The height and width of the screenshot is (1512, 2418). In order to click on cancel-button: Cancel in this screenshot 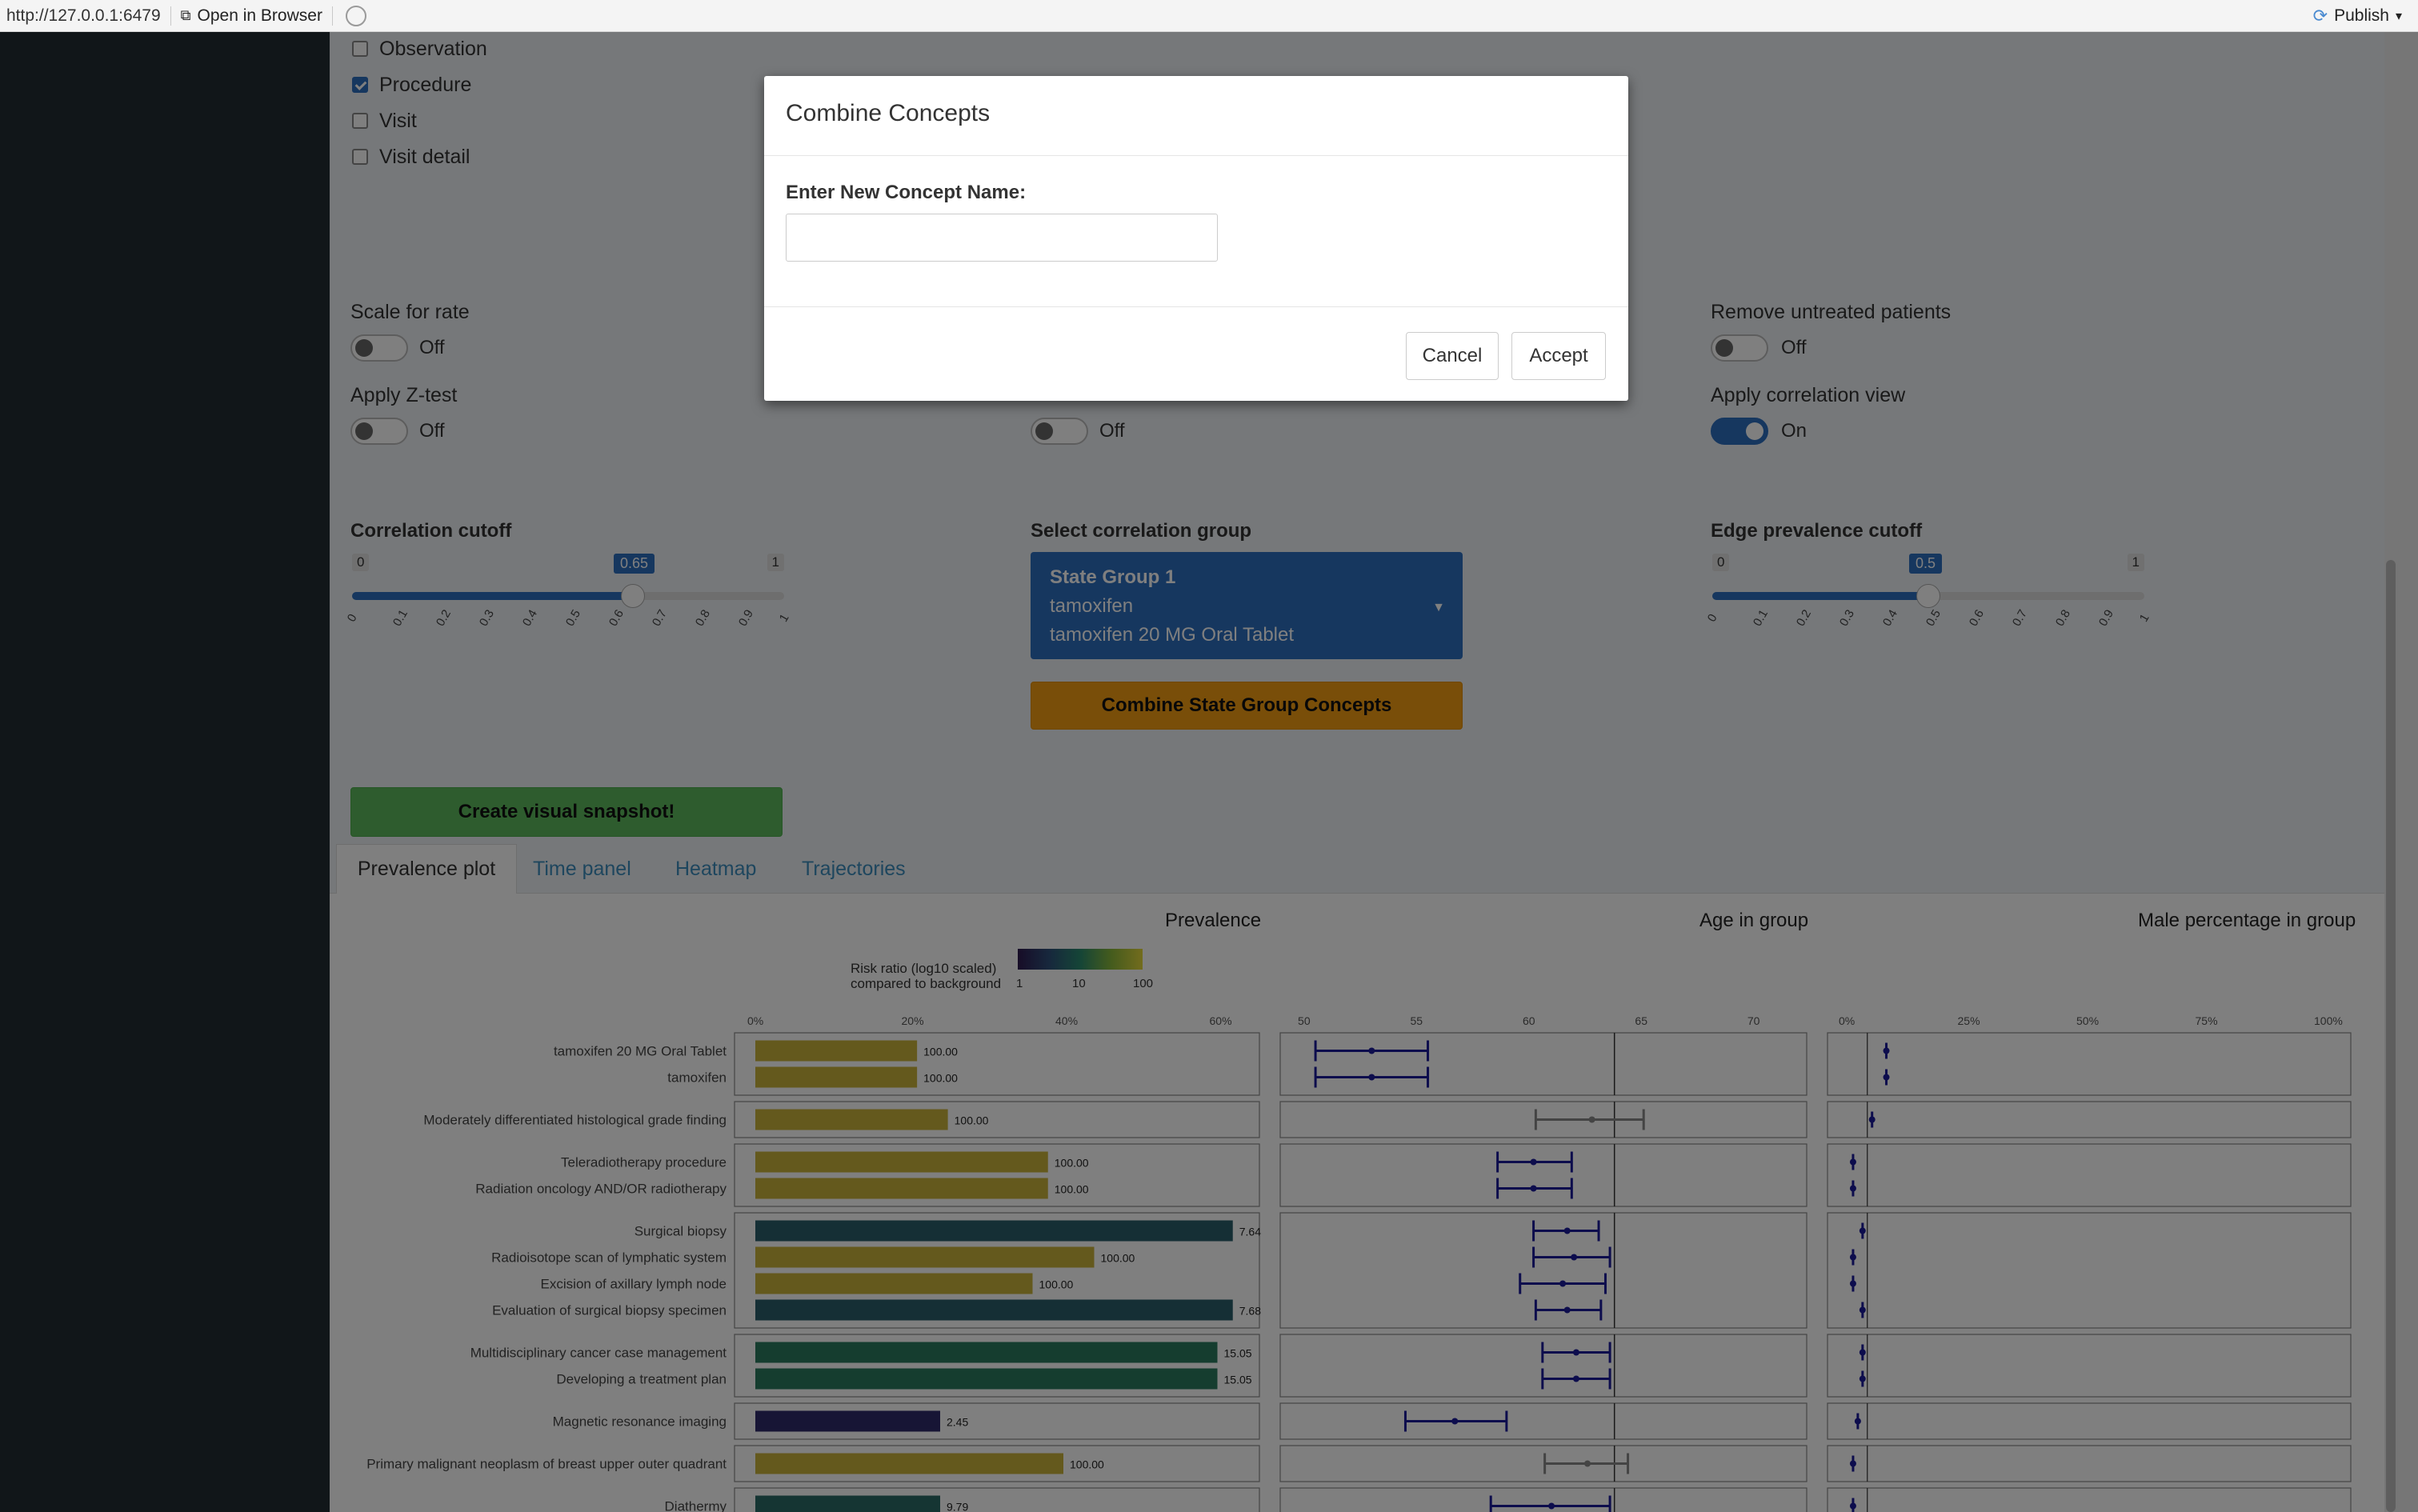, I will do `click(1452, 356)`.